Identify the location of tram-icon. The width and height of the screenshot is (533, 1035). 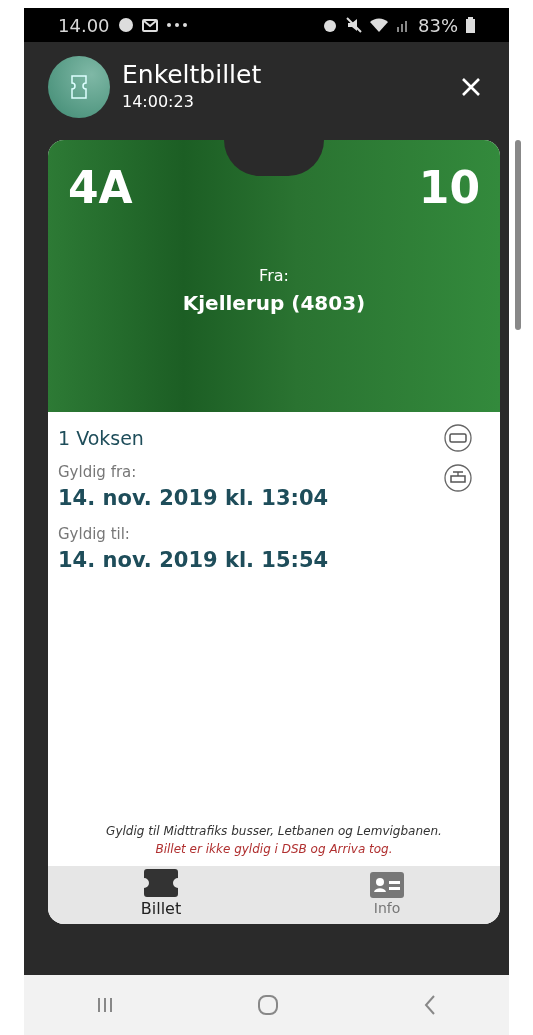
(458, 478).